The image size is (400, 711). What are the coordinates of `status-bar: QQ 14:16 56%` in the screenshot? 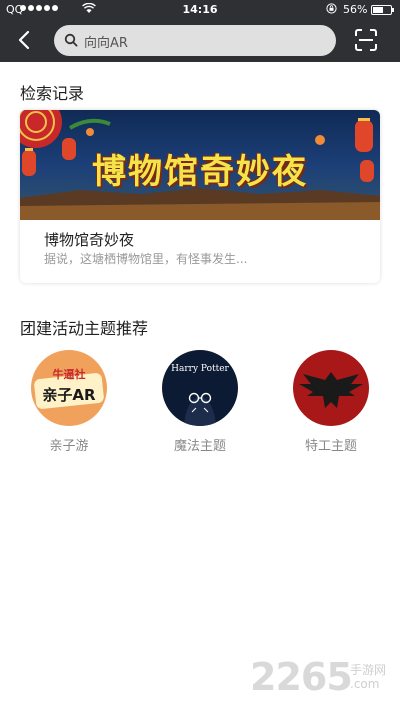 It's located at (200, 10).